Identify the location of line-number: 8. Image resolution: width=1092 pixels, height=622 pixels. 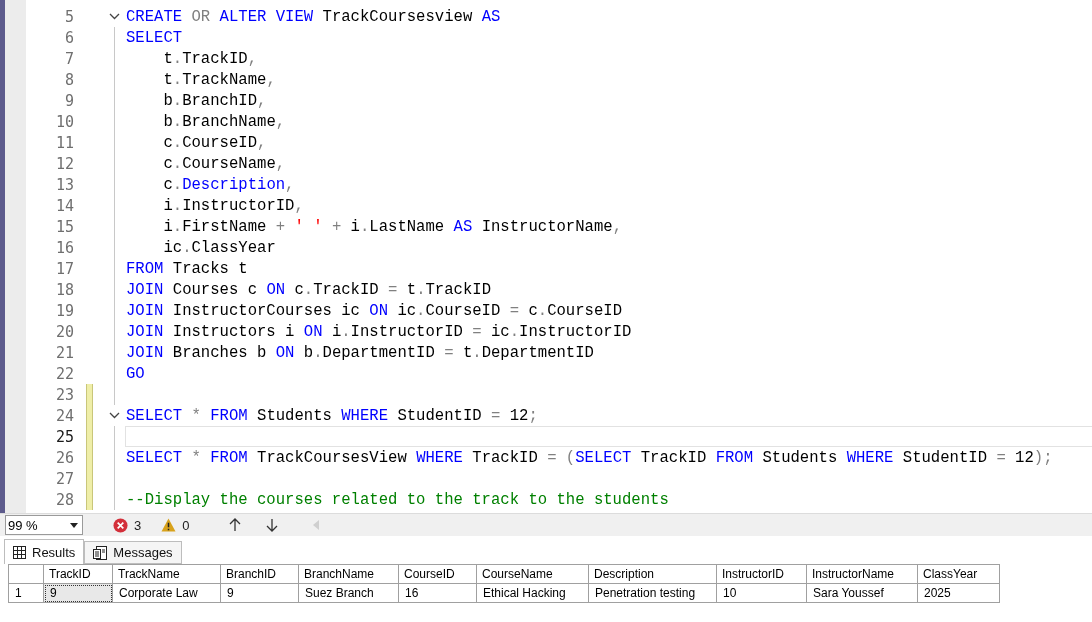
(68, 79).